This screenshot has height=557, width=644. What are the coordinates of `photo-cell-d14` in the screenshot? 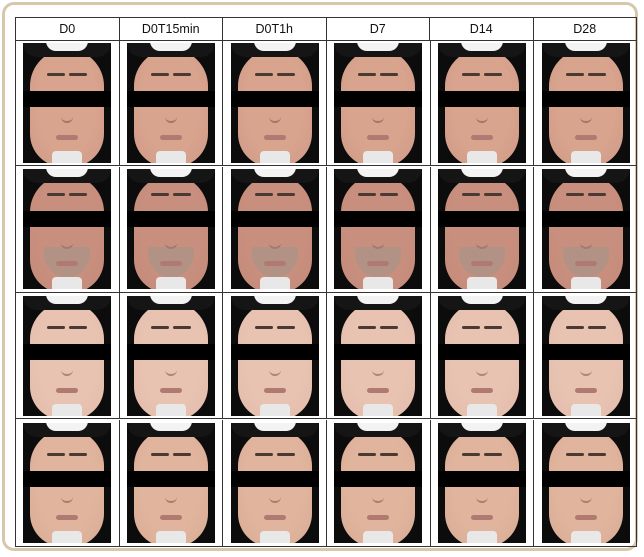 It's located at (483, 102).